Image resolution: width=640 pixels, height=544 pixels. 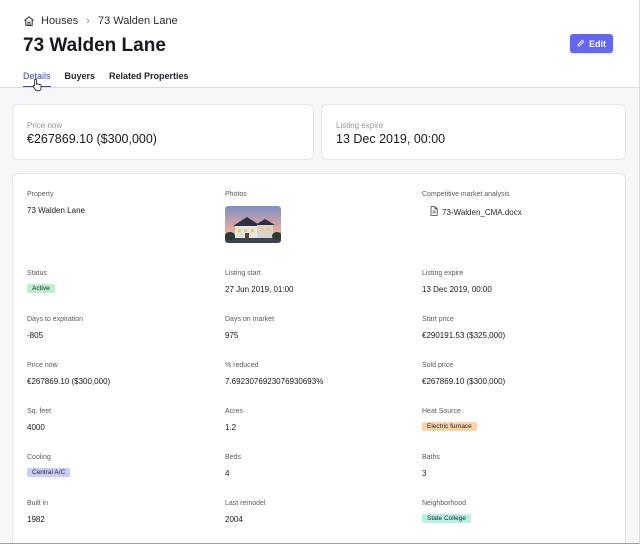 I want to click on field-beds: Beds 4, so click(x=233, y=466).